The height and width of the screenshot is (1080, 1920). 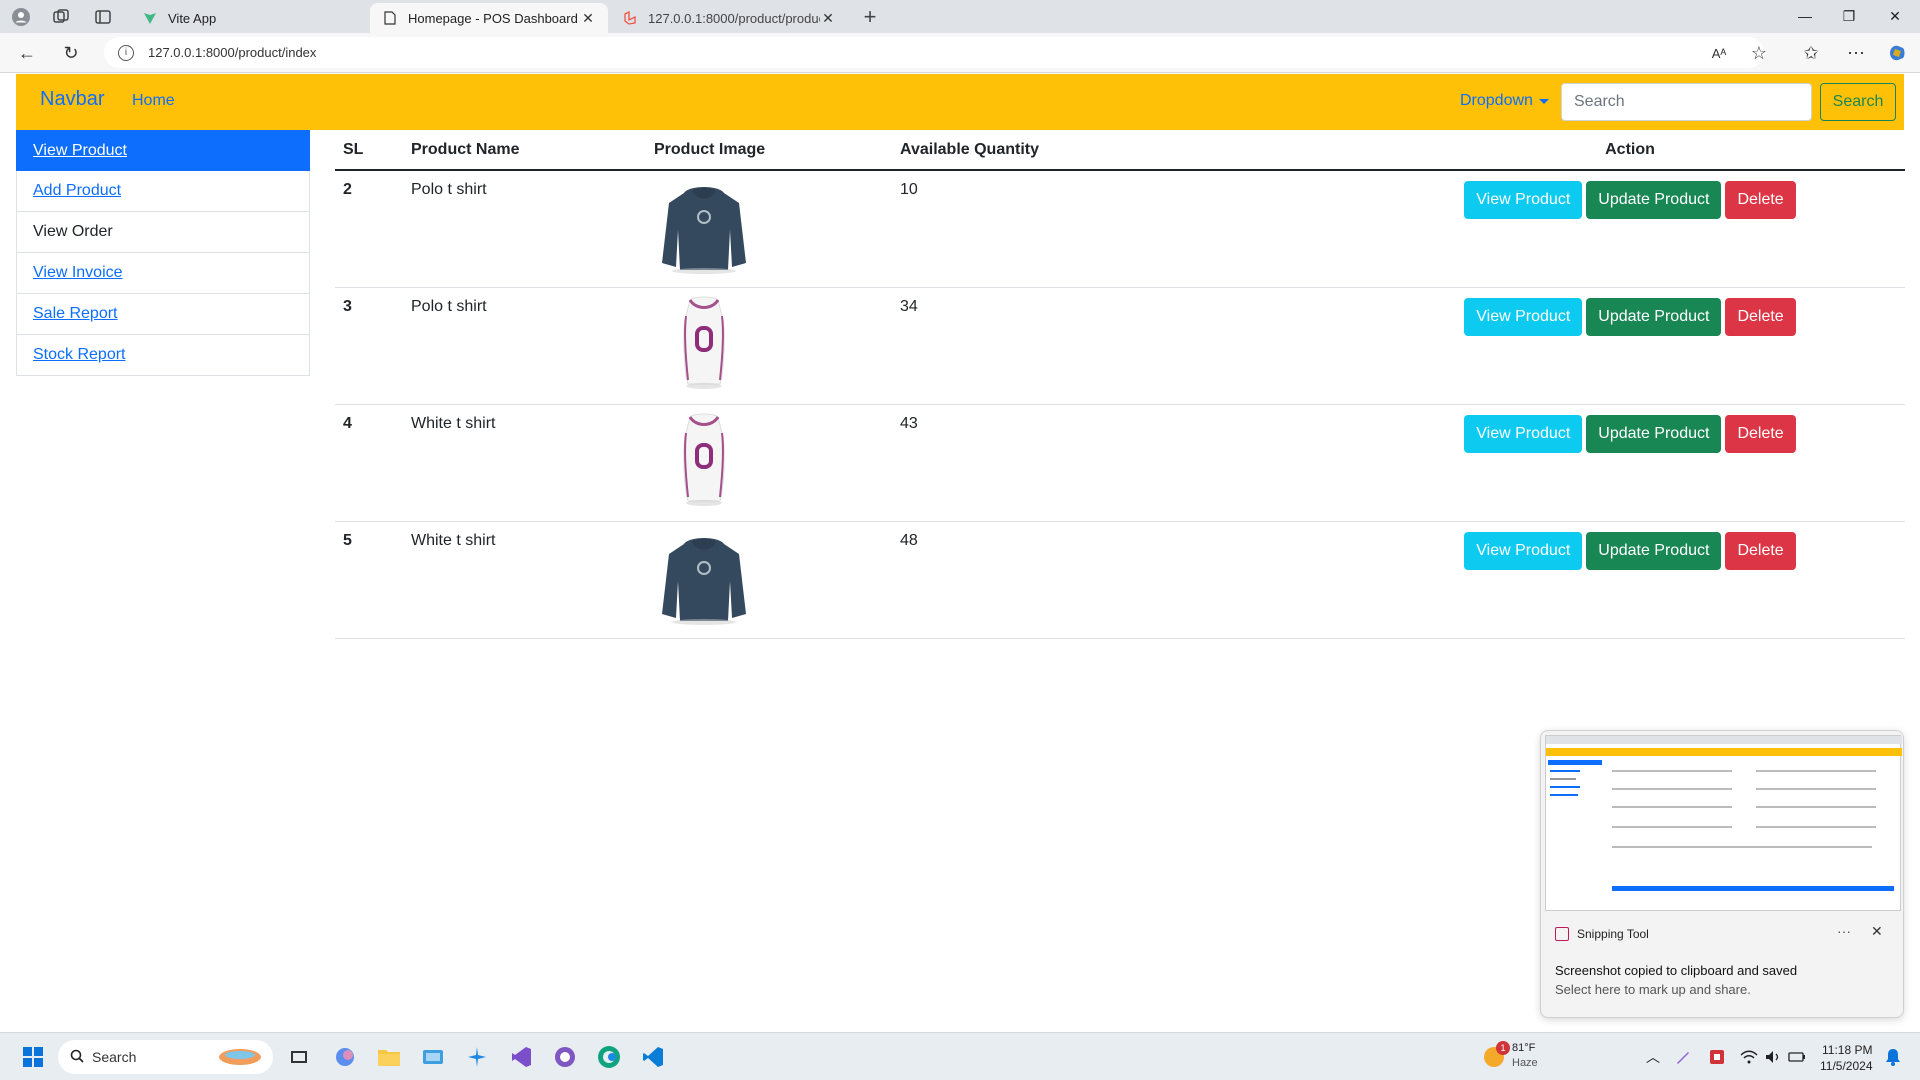 I want to click on snipping-tool-icon, so click(x=1562, y=934).